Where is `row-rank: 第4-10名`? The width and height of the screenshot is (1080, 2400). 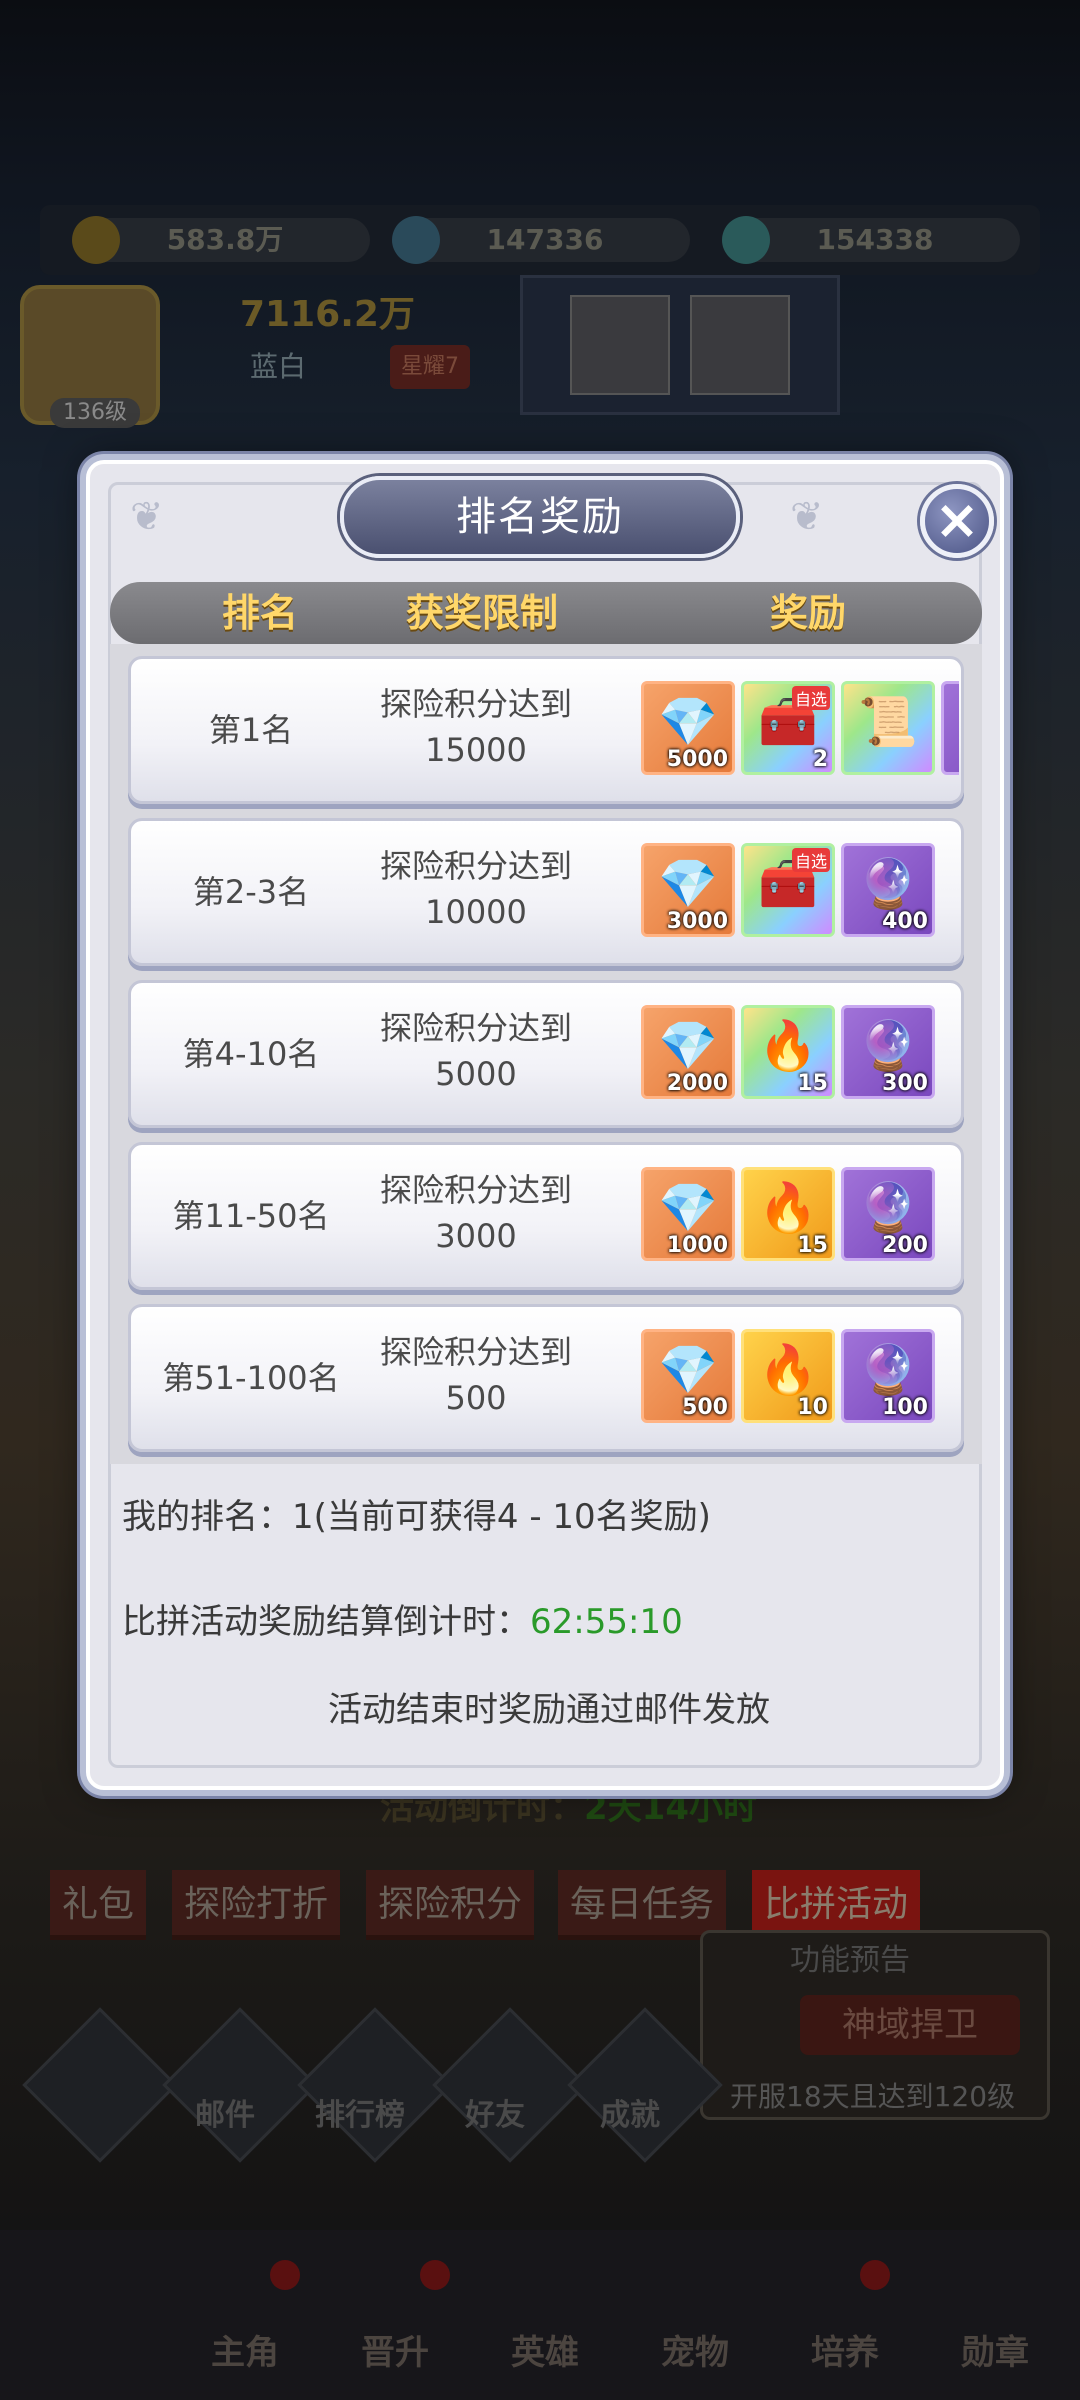 row-rank: 第4-10名 is located at coordinates (251, 1054).